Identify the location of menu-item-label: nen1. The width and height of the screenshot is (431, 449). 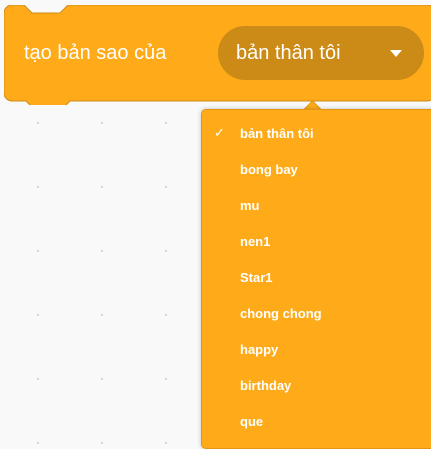
(255, 241).